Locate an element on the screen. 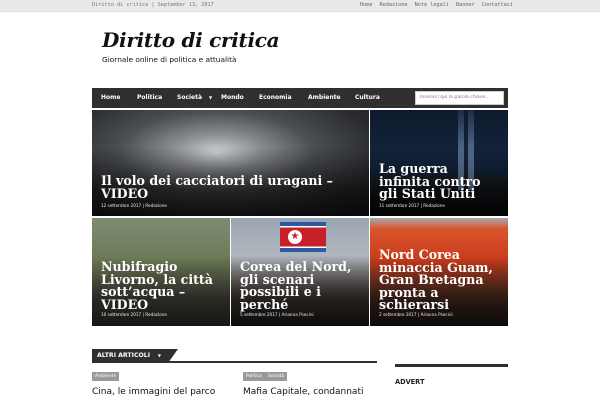 Image resolution: width=600 pixels, height=400 pixels. article-title: Cina, le immagini del parco is located at coordinates (153, 392).